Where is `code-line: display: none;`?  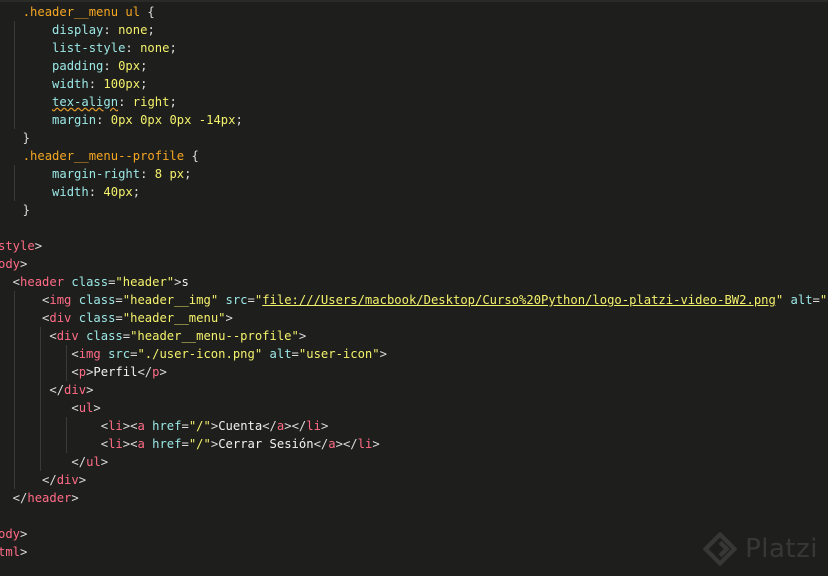 code-line: display: none; is located at coordinates (81, 30).